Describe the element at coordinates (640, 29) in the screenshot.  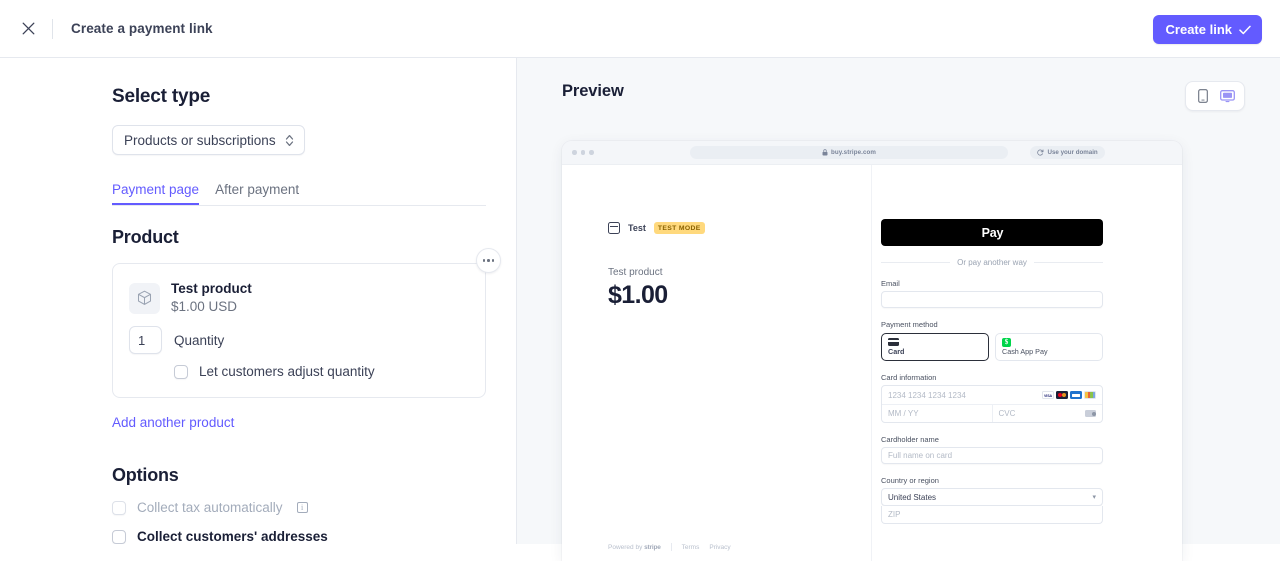
I see `top-bar: Create a payment link Create link` at that location.